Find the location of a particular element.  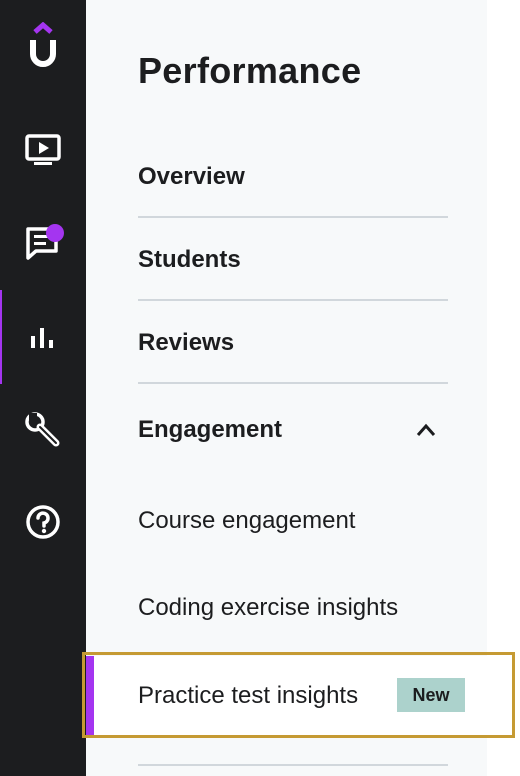

rail-help is located at coordinates (43, 522).